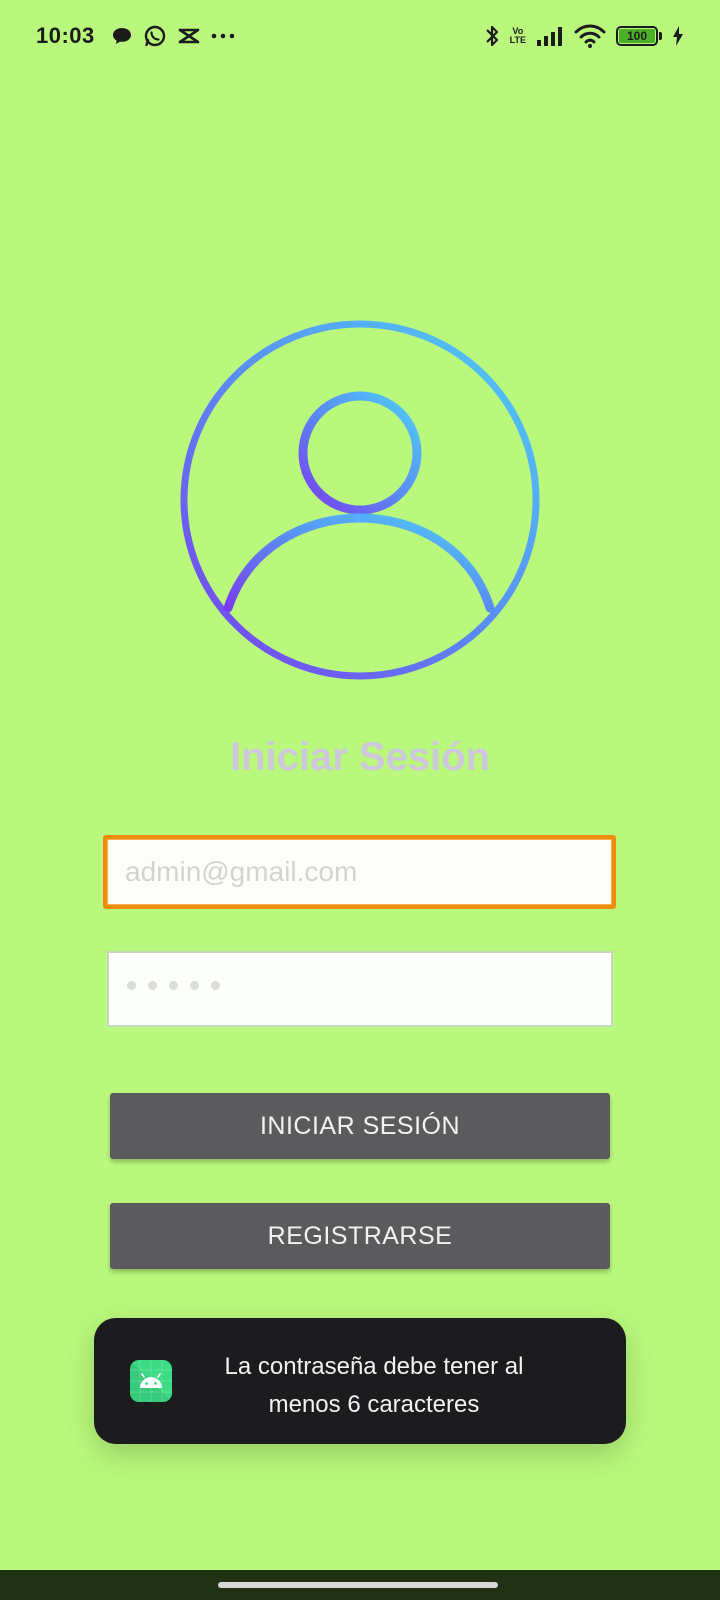  I want to click on more-notifications-icon, so click(223, 36).